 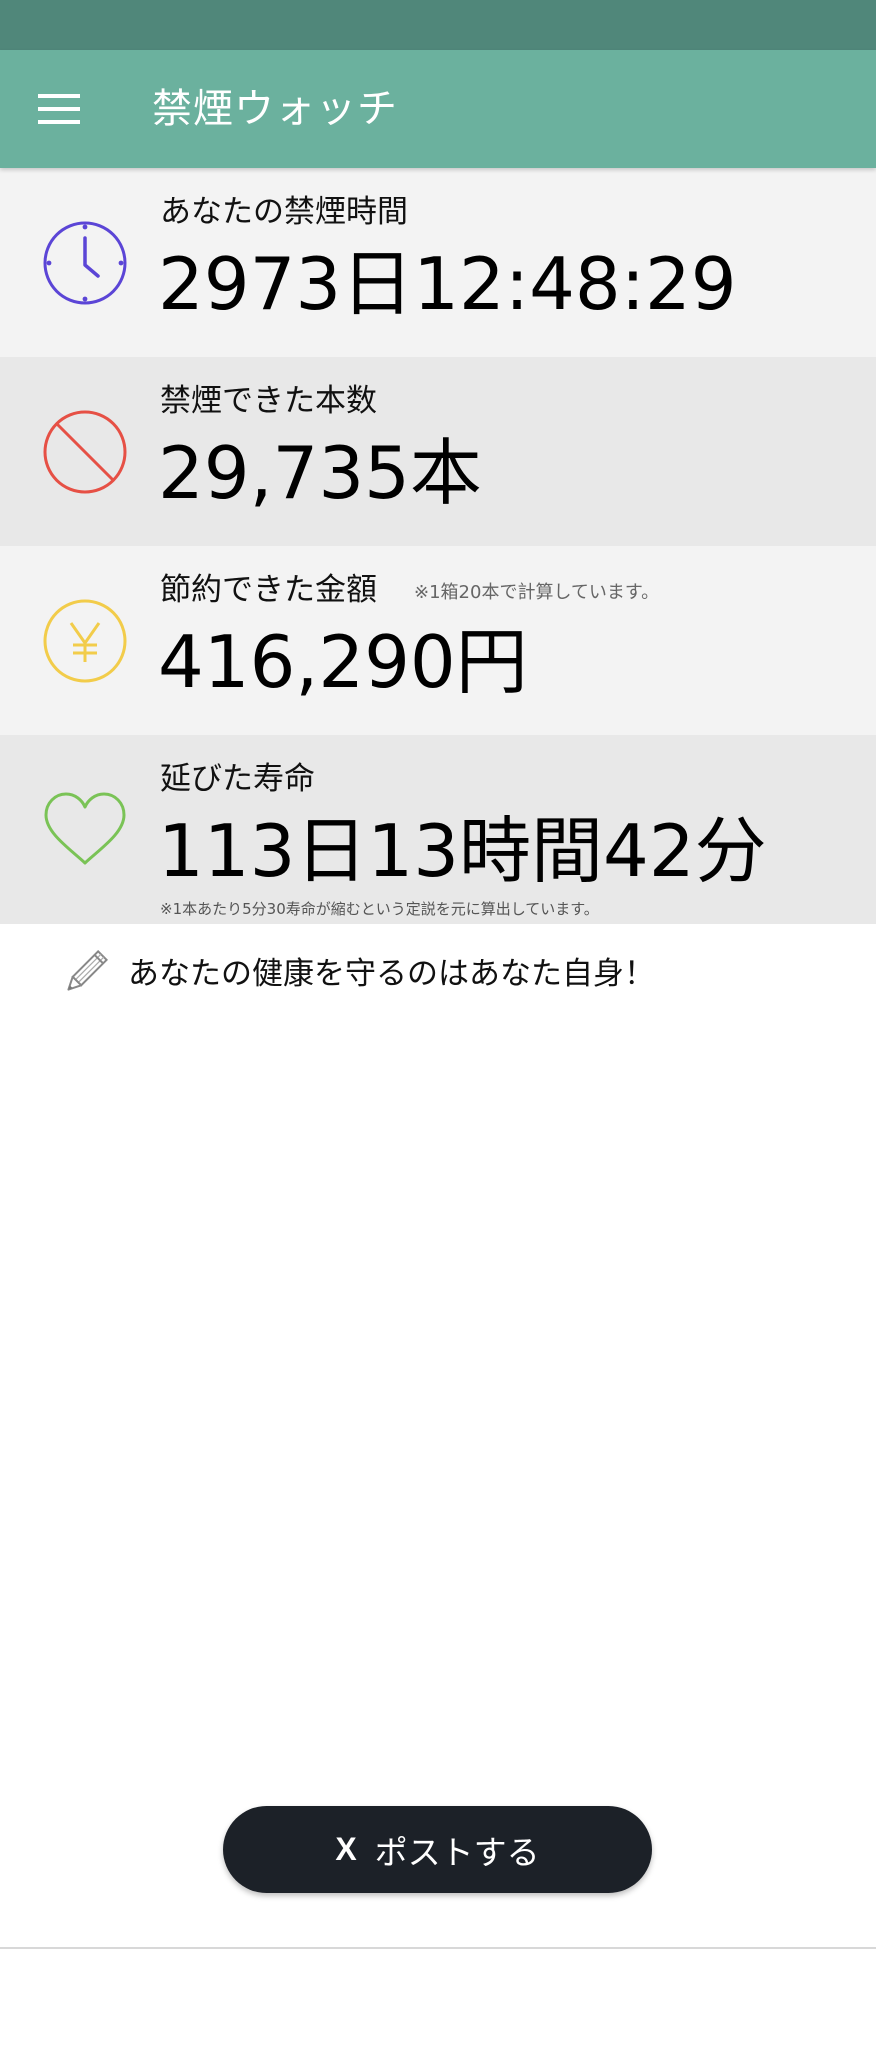 I want to click on x-logo-icon: X, so click(x=346, y=1849).